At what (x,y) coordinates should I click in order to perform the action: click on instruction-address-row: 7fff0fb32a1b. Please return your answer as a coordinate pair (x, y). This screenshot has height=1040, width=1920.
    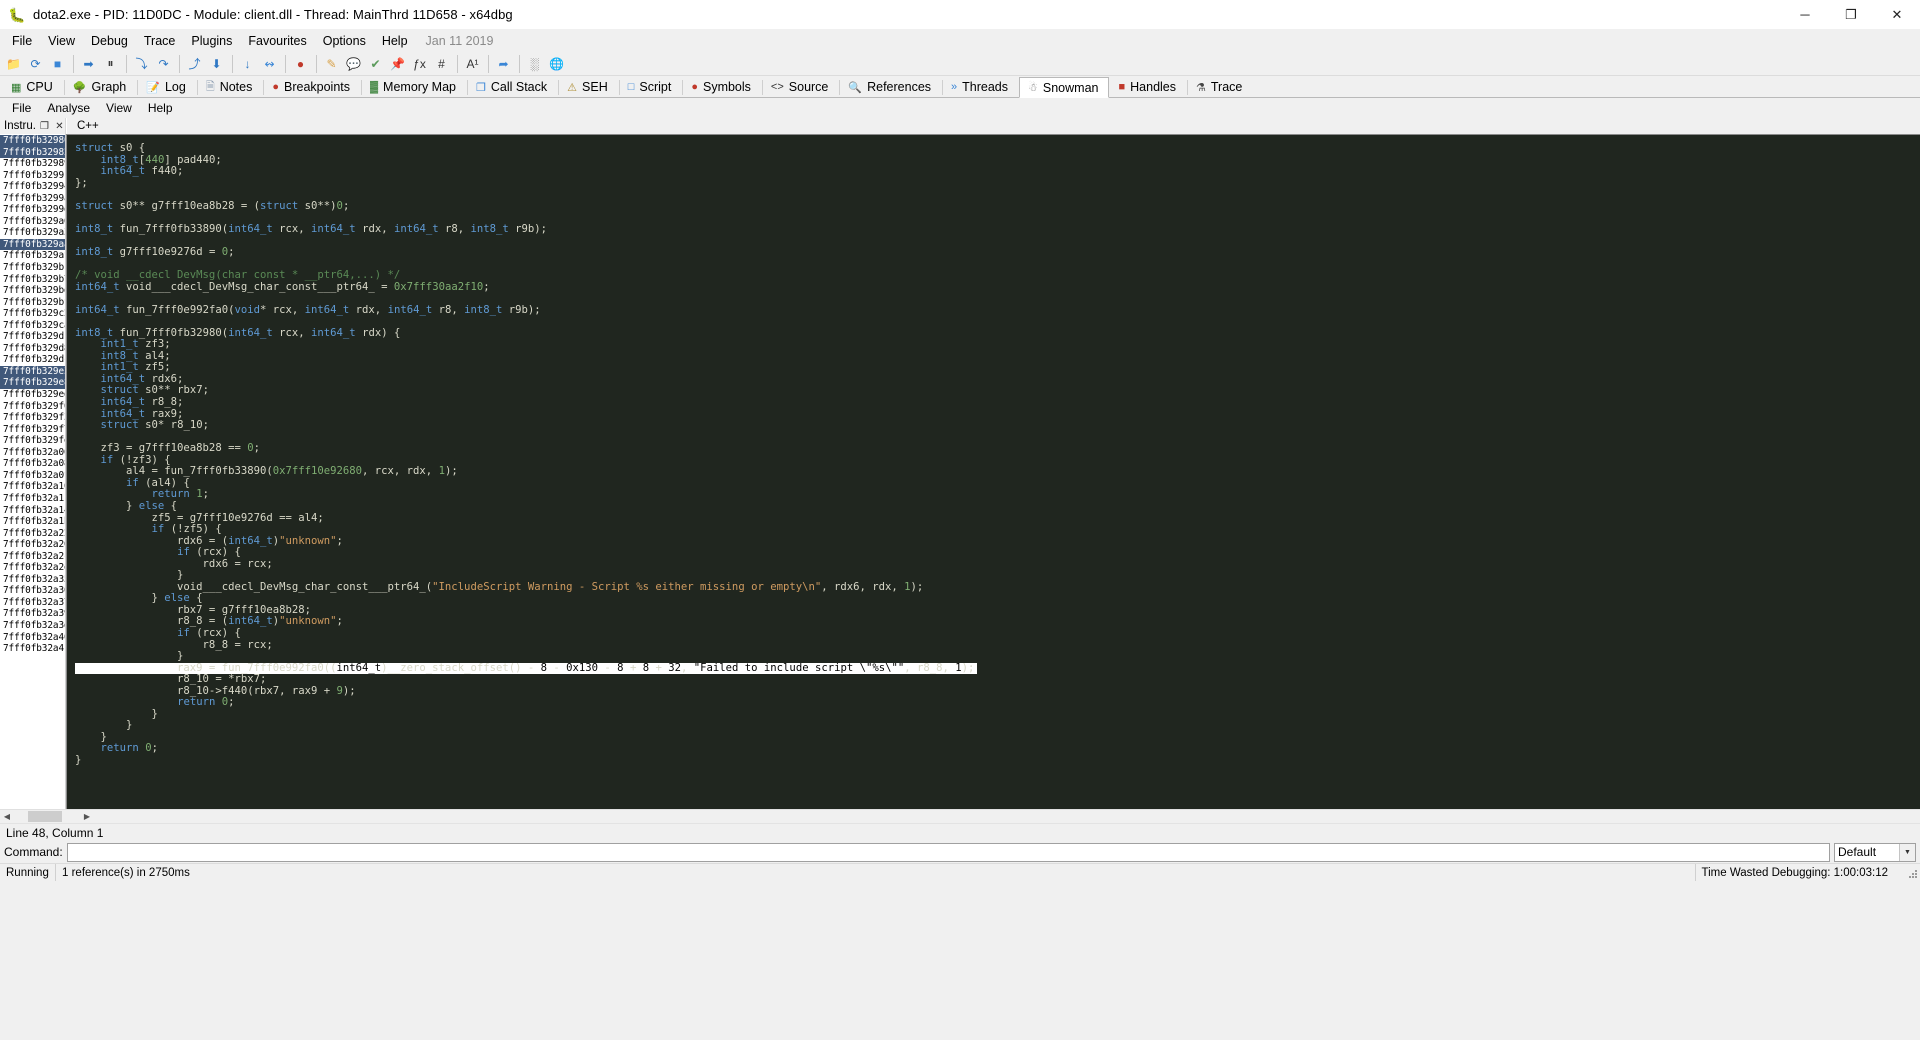
    Looking at the image, I should click on (32, 522).